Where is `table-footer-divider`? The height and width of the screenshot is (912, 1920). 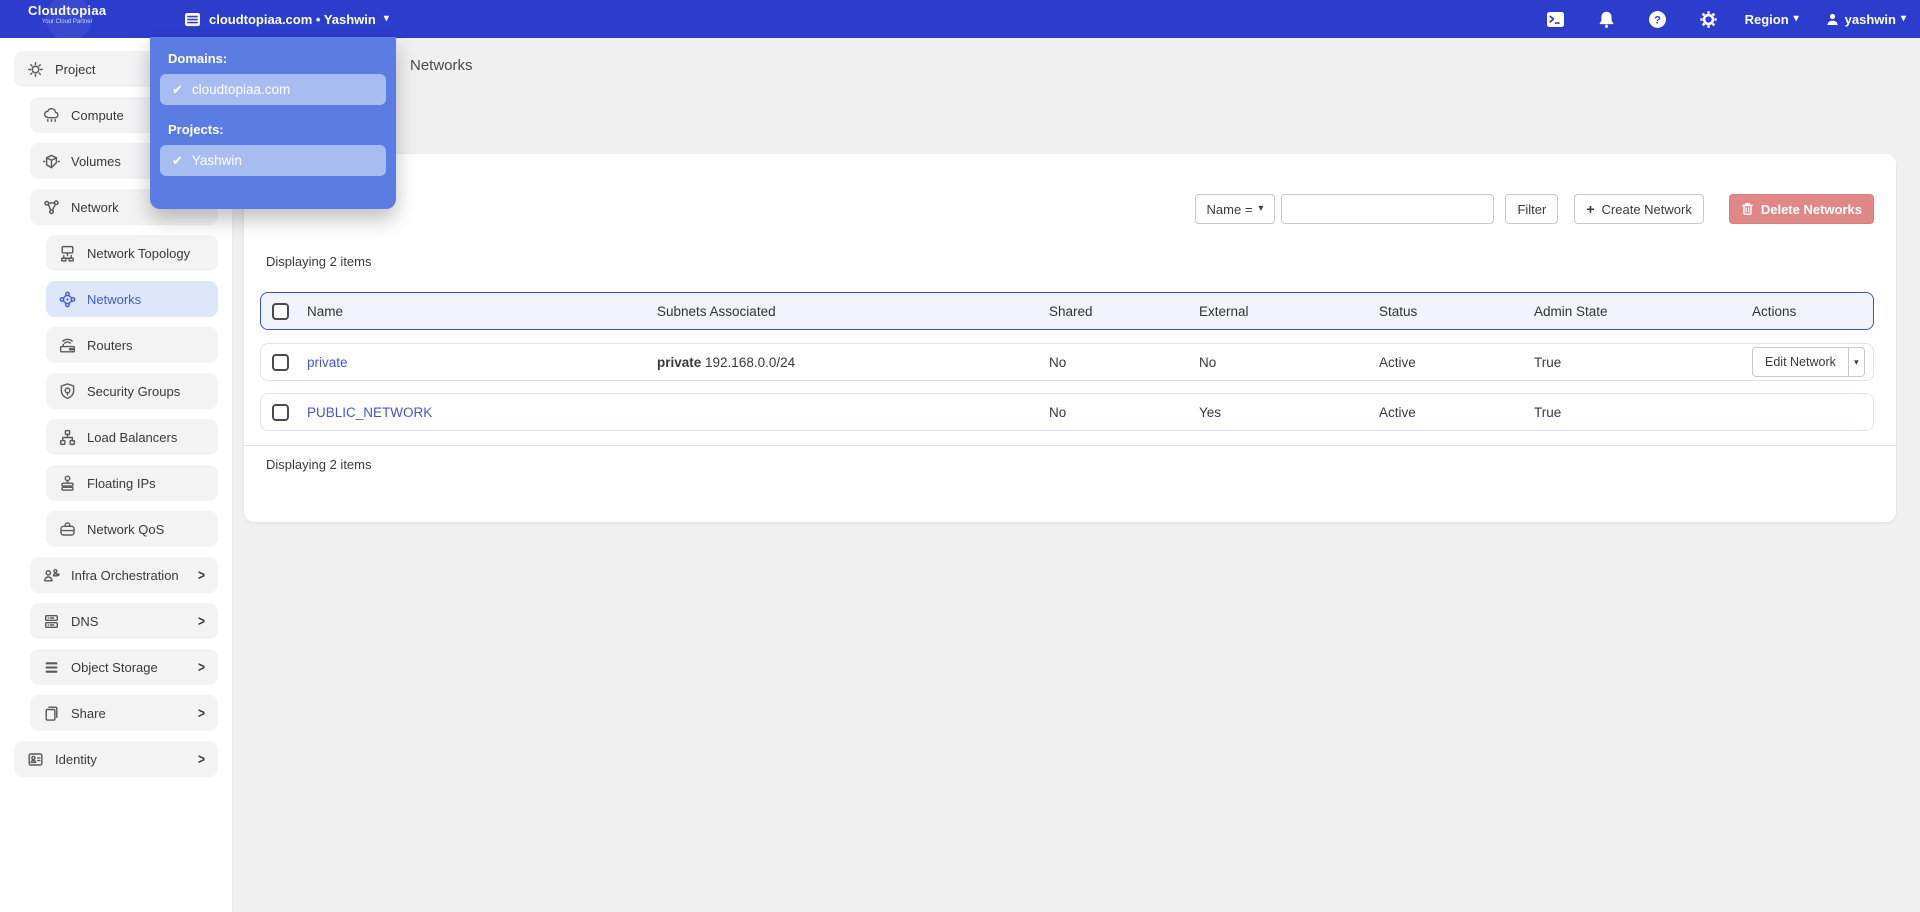 table-footer-divider is located at coordinates (1070, 445).